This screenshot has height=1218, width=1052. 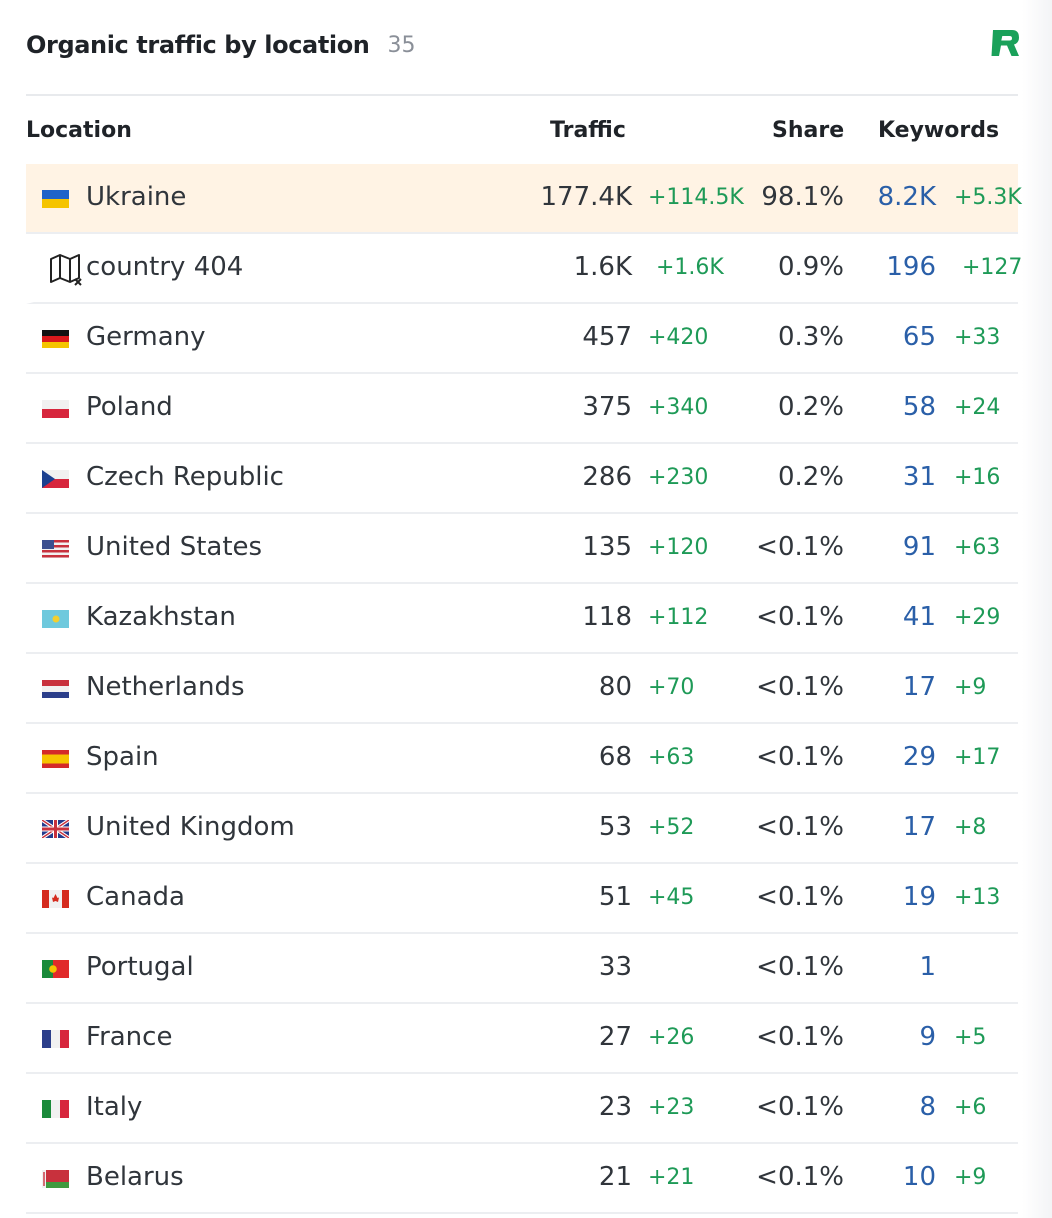 What do you see at coordinates (977, 757) in the screenshot?
I see `keywords-delta: +17` at bounding box center [977, 757].